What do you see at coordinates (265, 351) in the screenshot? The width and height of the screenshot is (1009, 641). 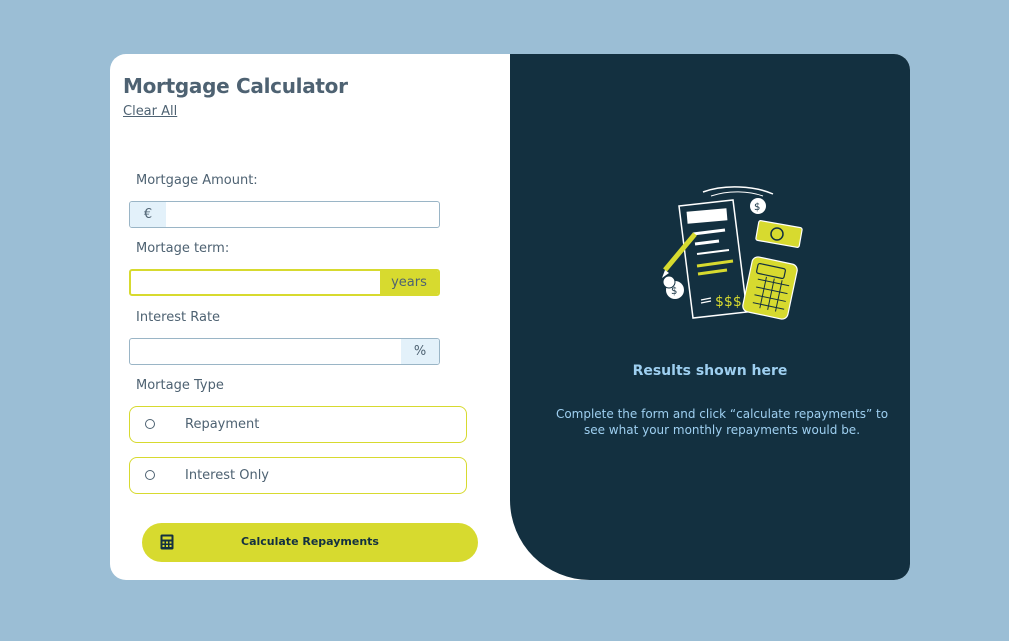 I see `interest-rate-input` at bounding box center [265, 351].